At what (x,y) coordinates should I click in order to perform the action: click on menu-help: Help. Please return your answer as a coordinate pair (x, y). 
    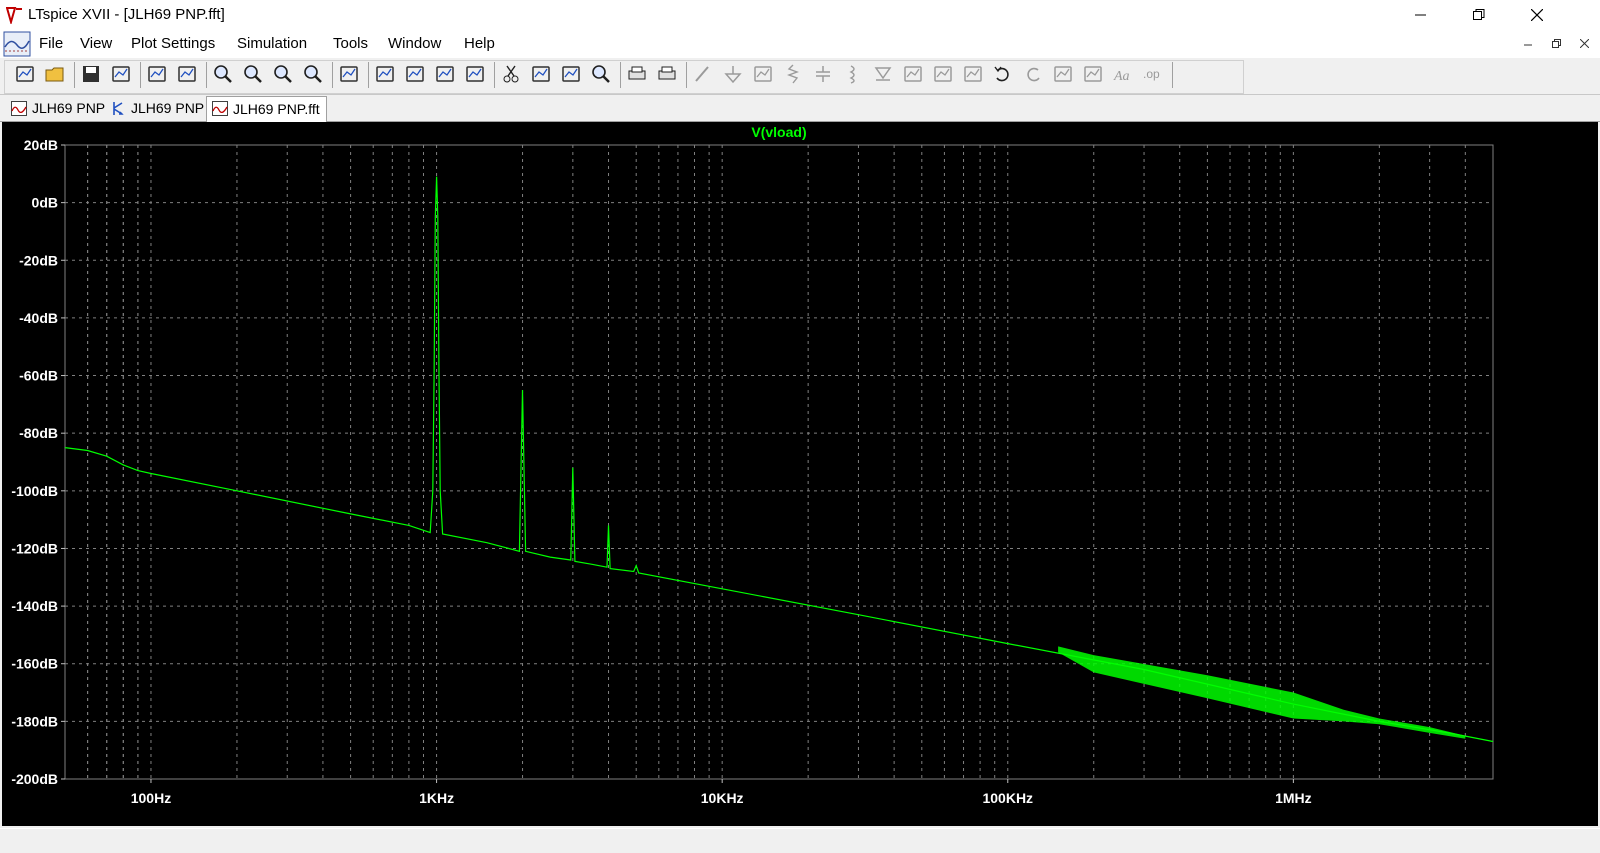
    Looking at the image, I should click on (479, 43).